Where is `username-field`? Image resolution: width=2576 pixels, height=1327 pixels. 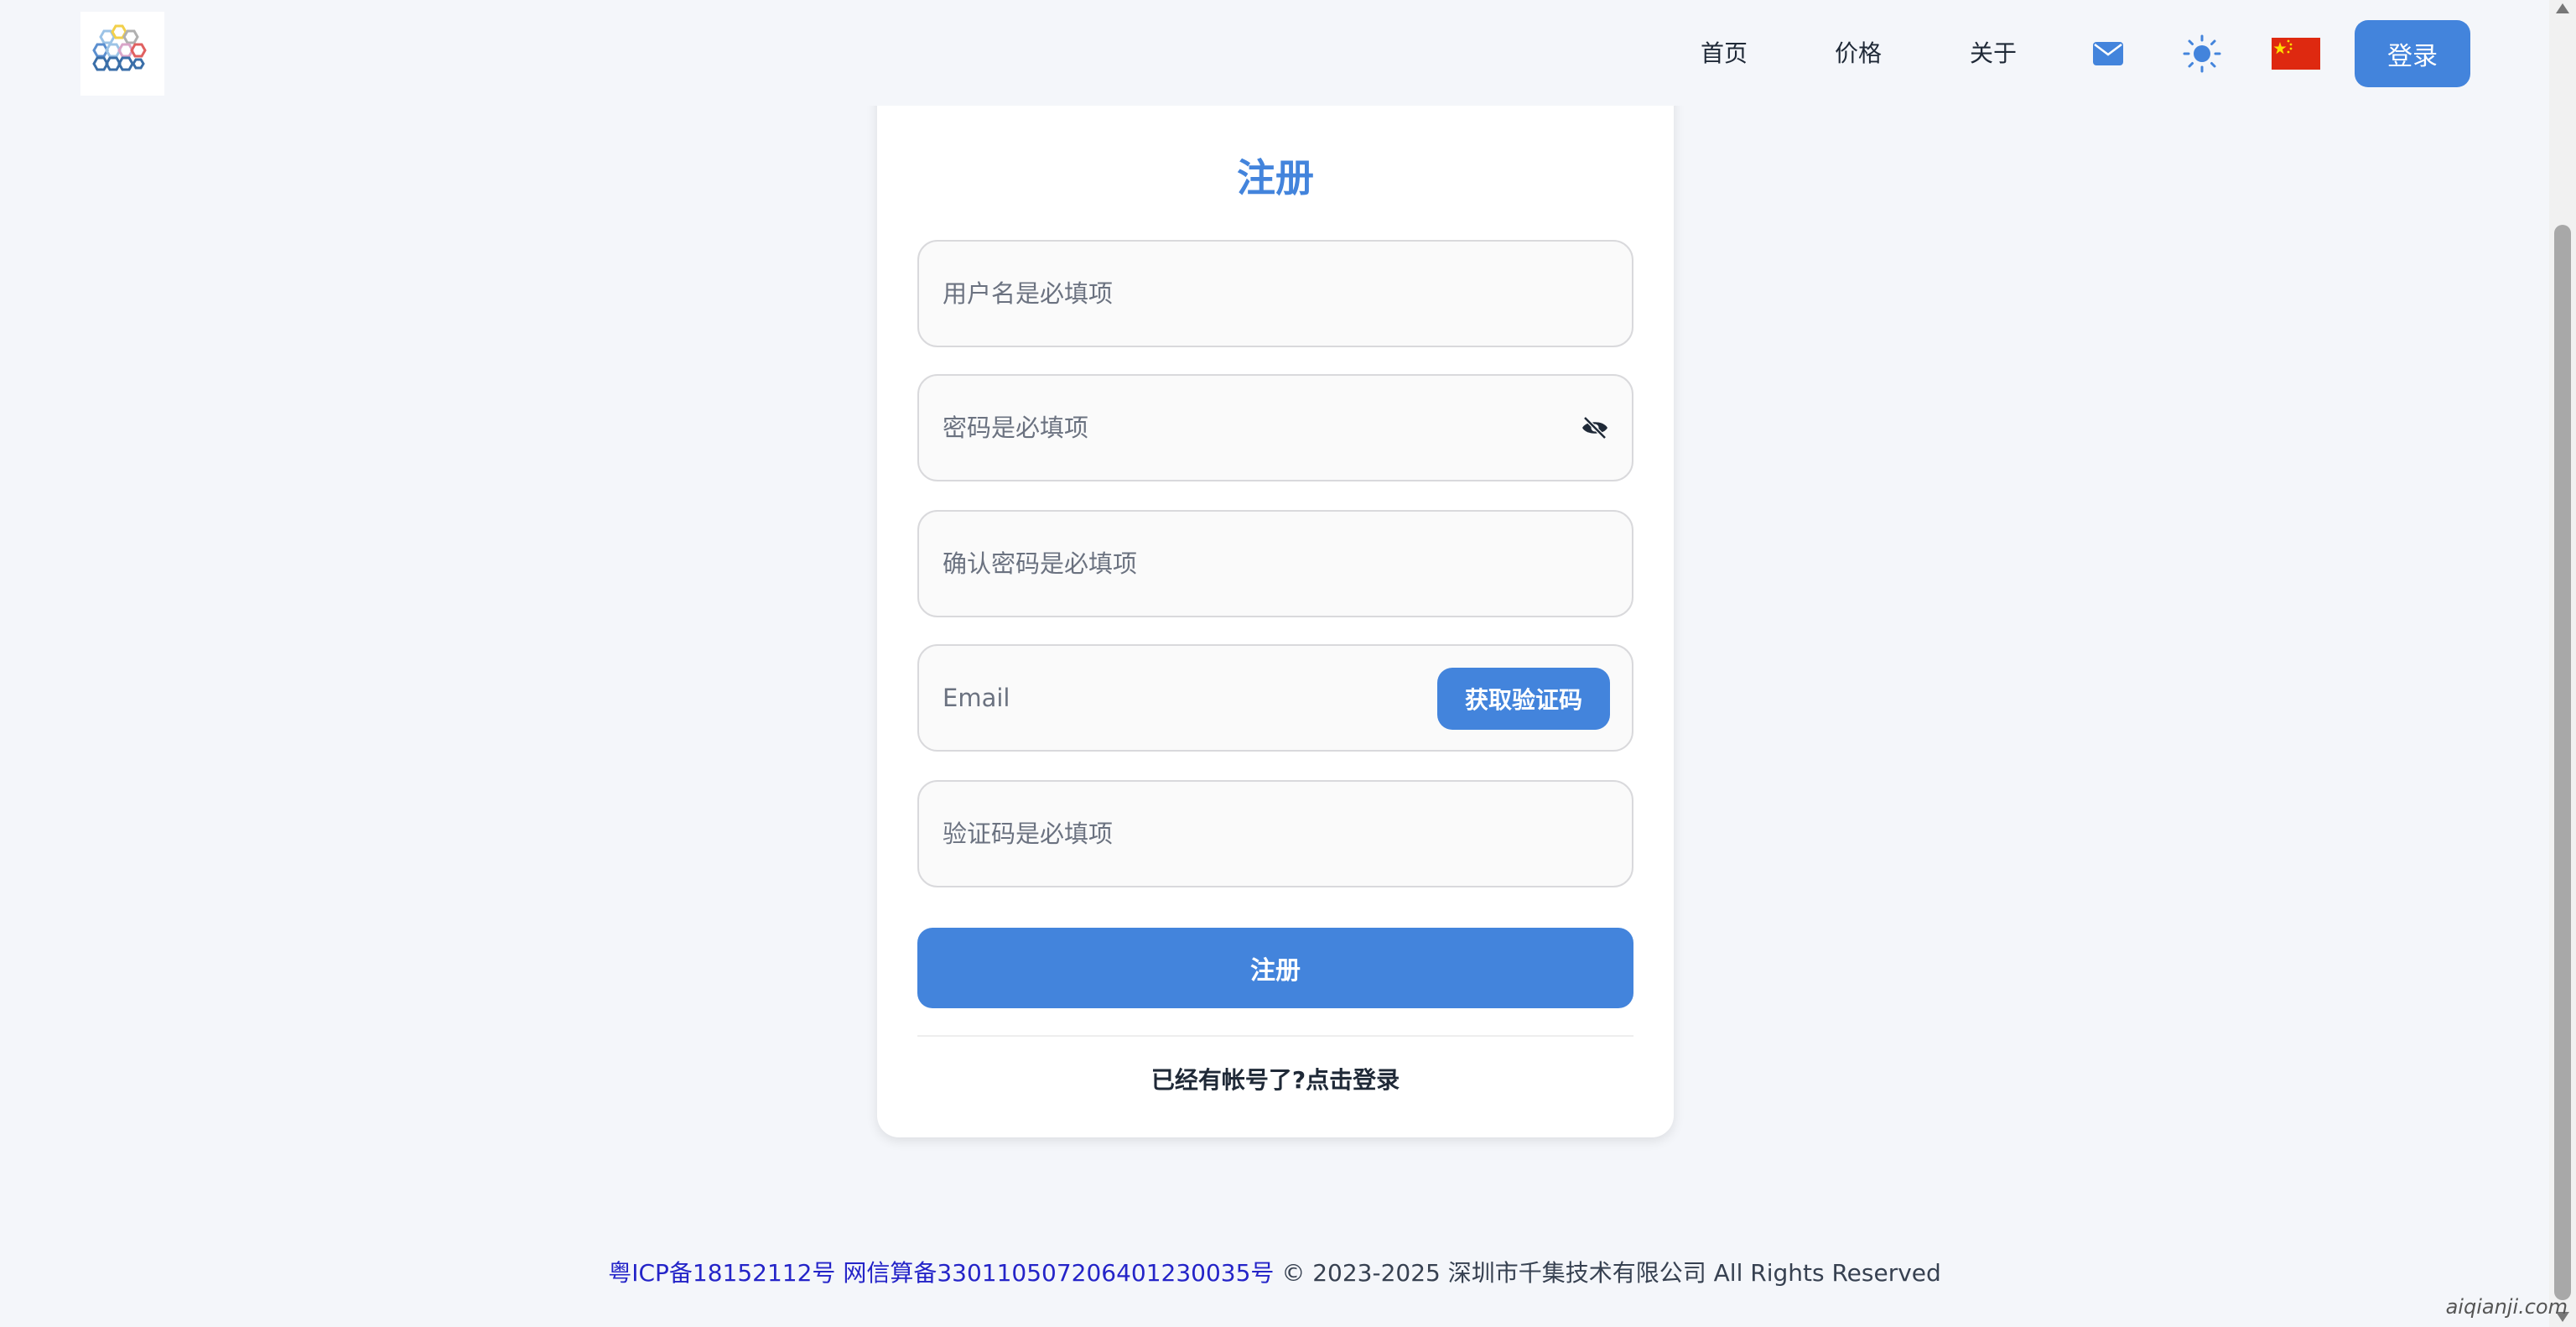
username-field is located at coordinates (1275, 293).